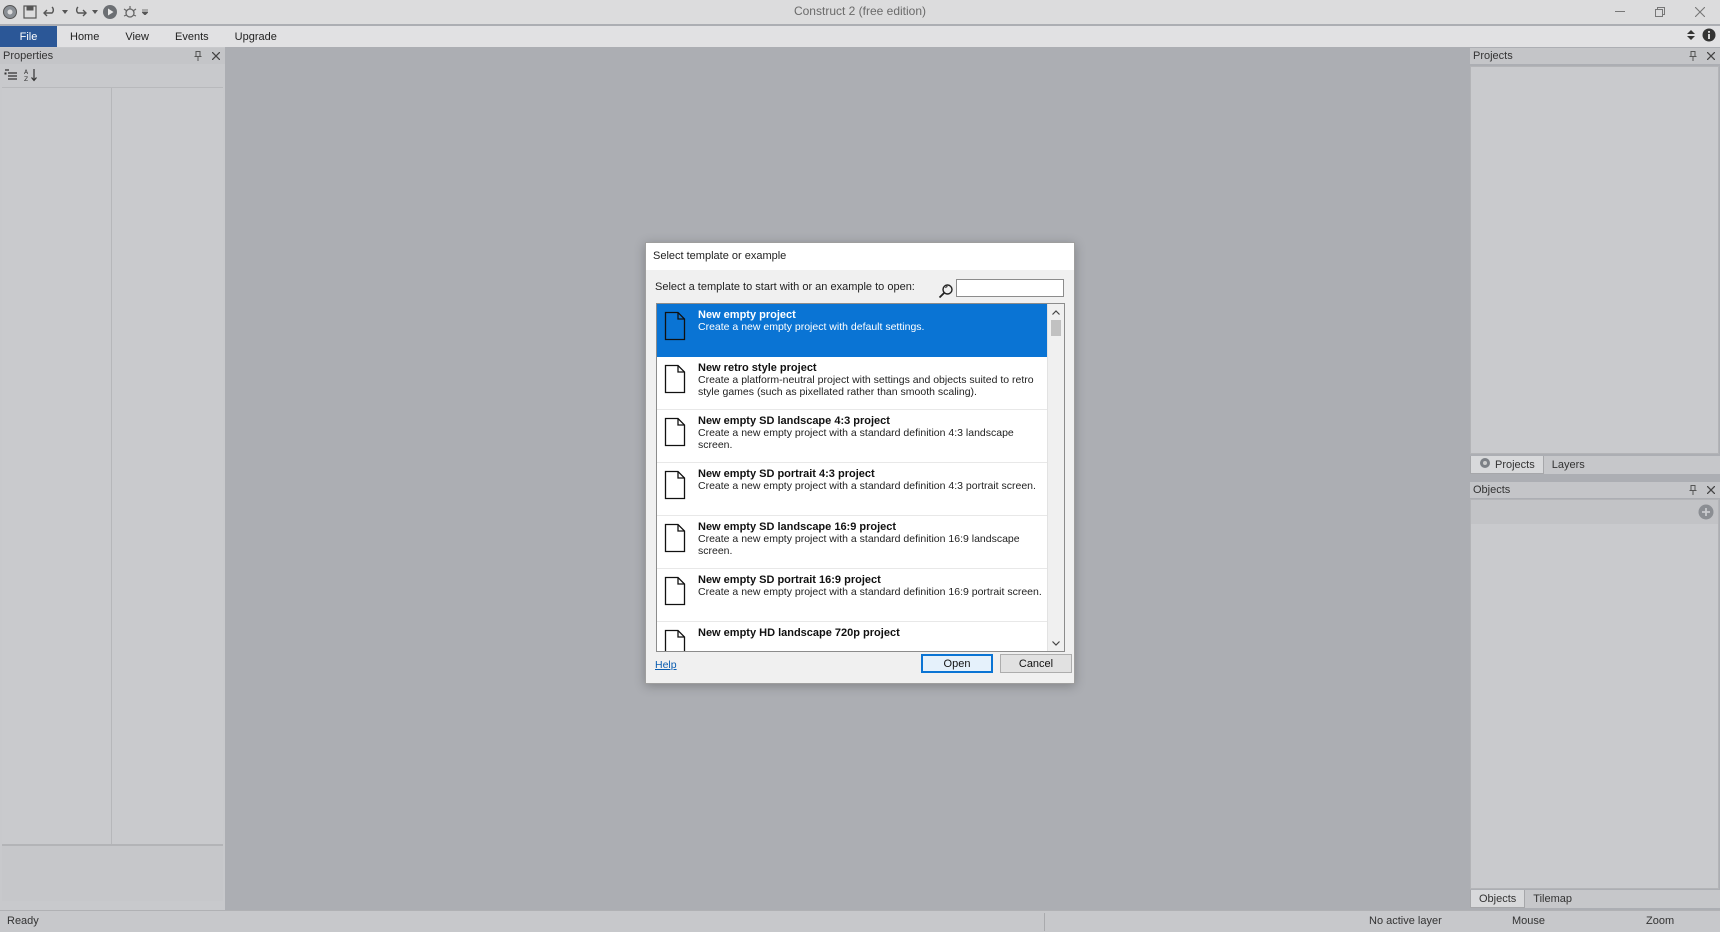 This screenshot has width=1720, height=932. Describe the element at coordinates (1691, 36) in the screenshot. I see `ribbon-minimize-icon` at that location.